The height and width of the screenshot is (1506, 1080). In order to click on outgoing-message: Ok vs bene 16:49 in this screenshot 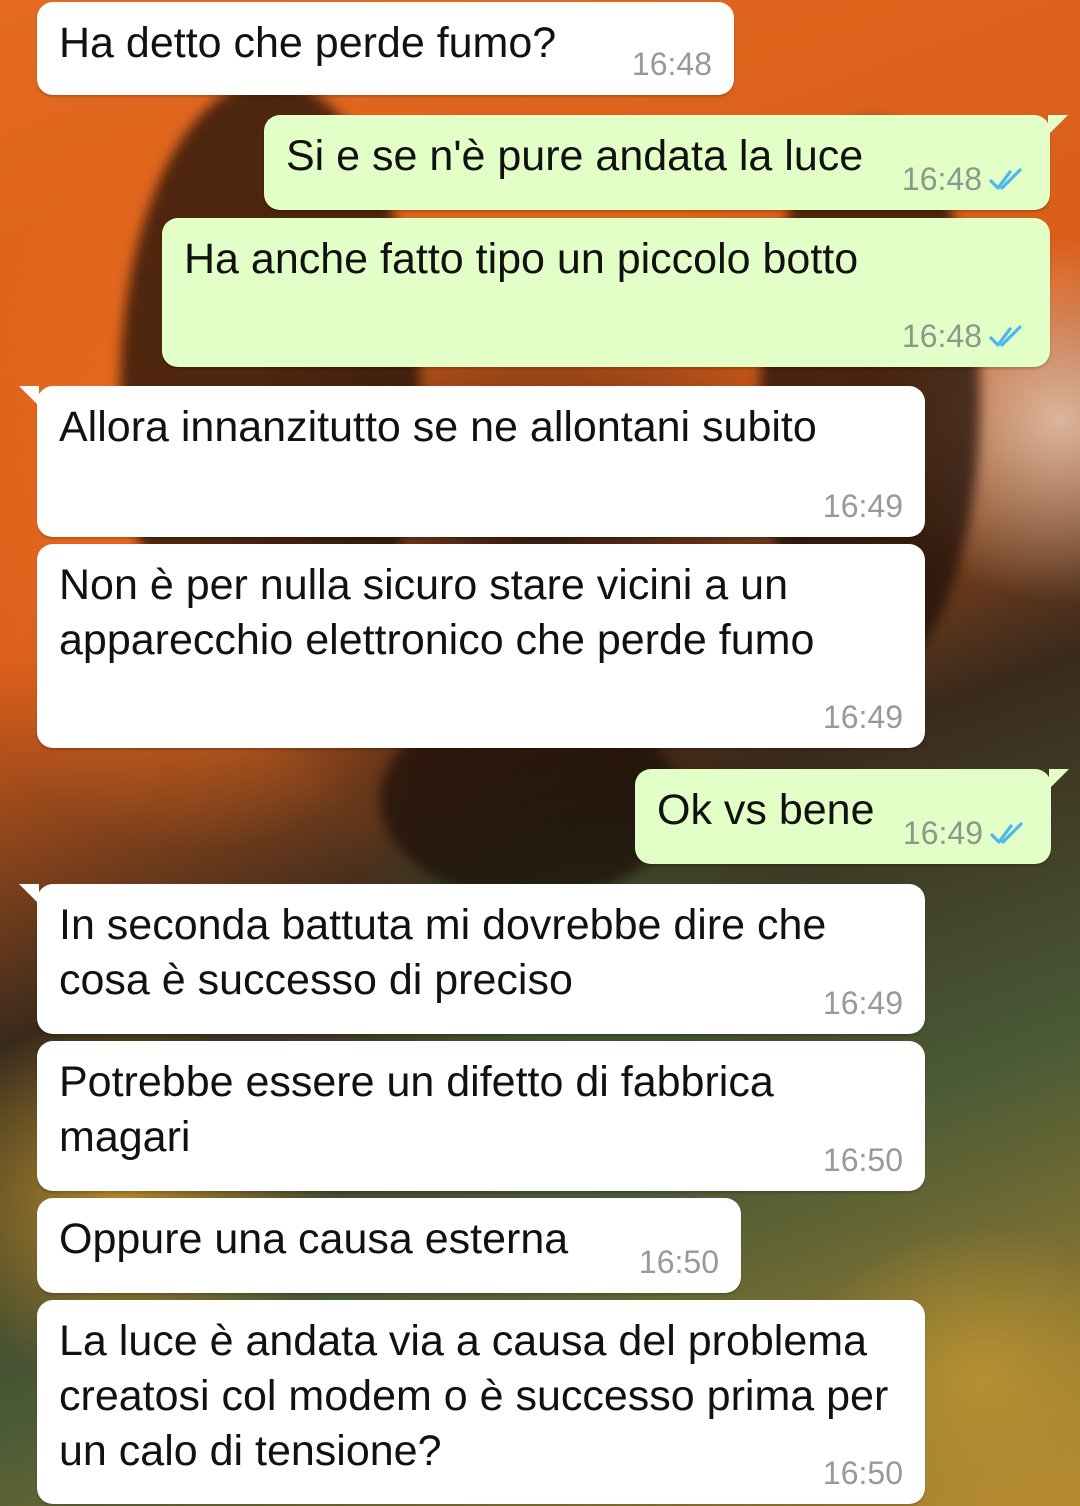, I will do `click(852, 816)`.